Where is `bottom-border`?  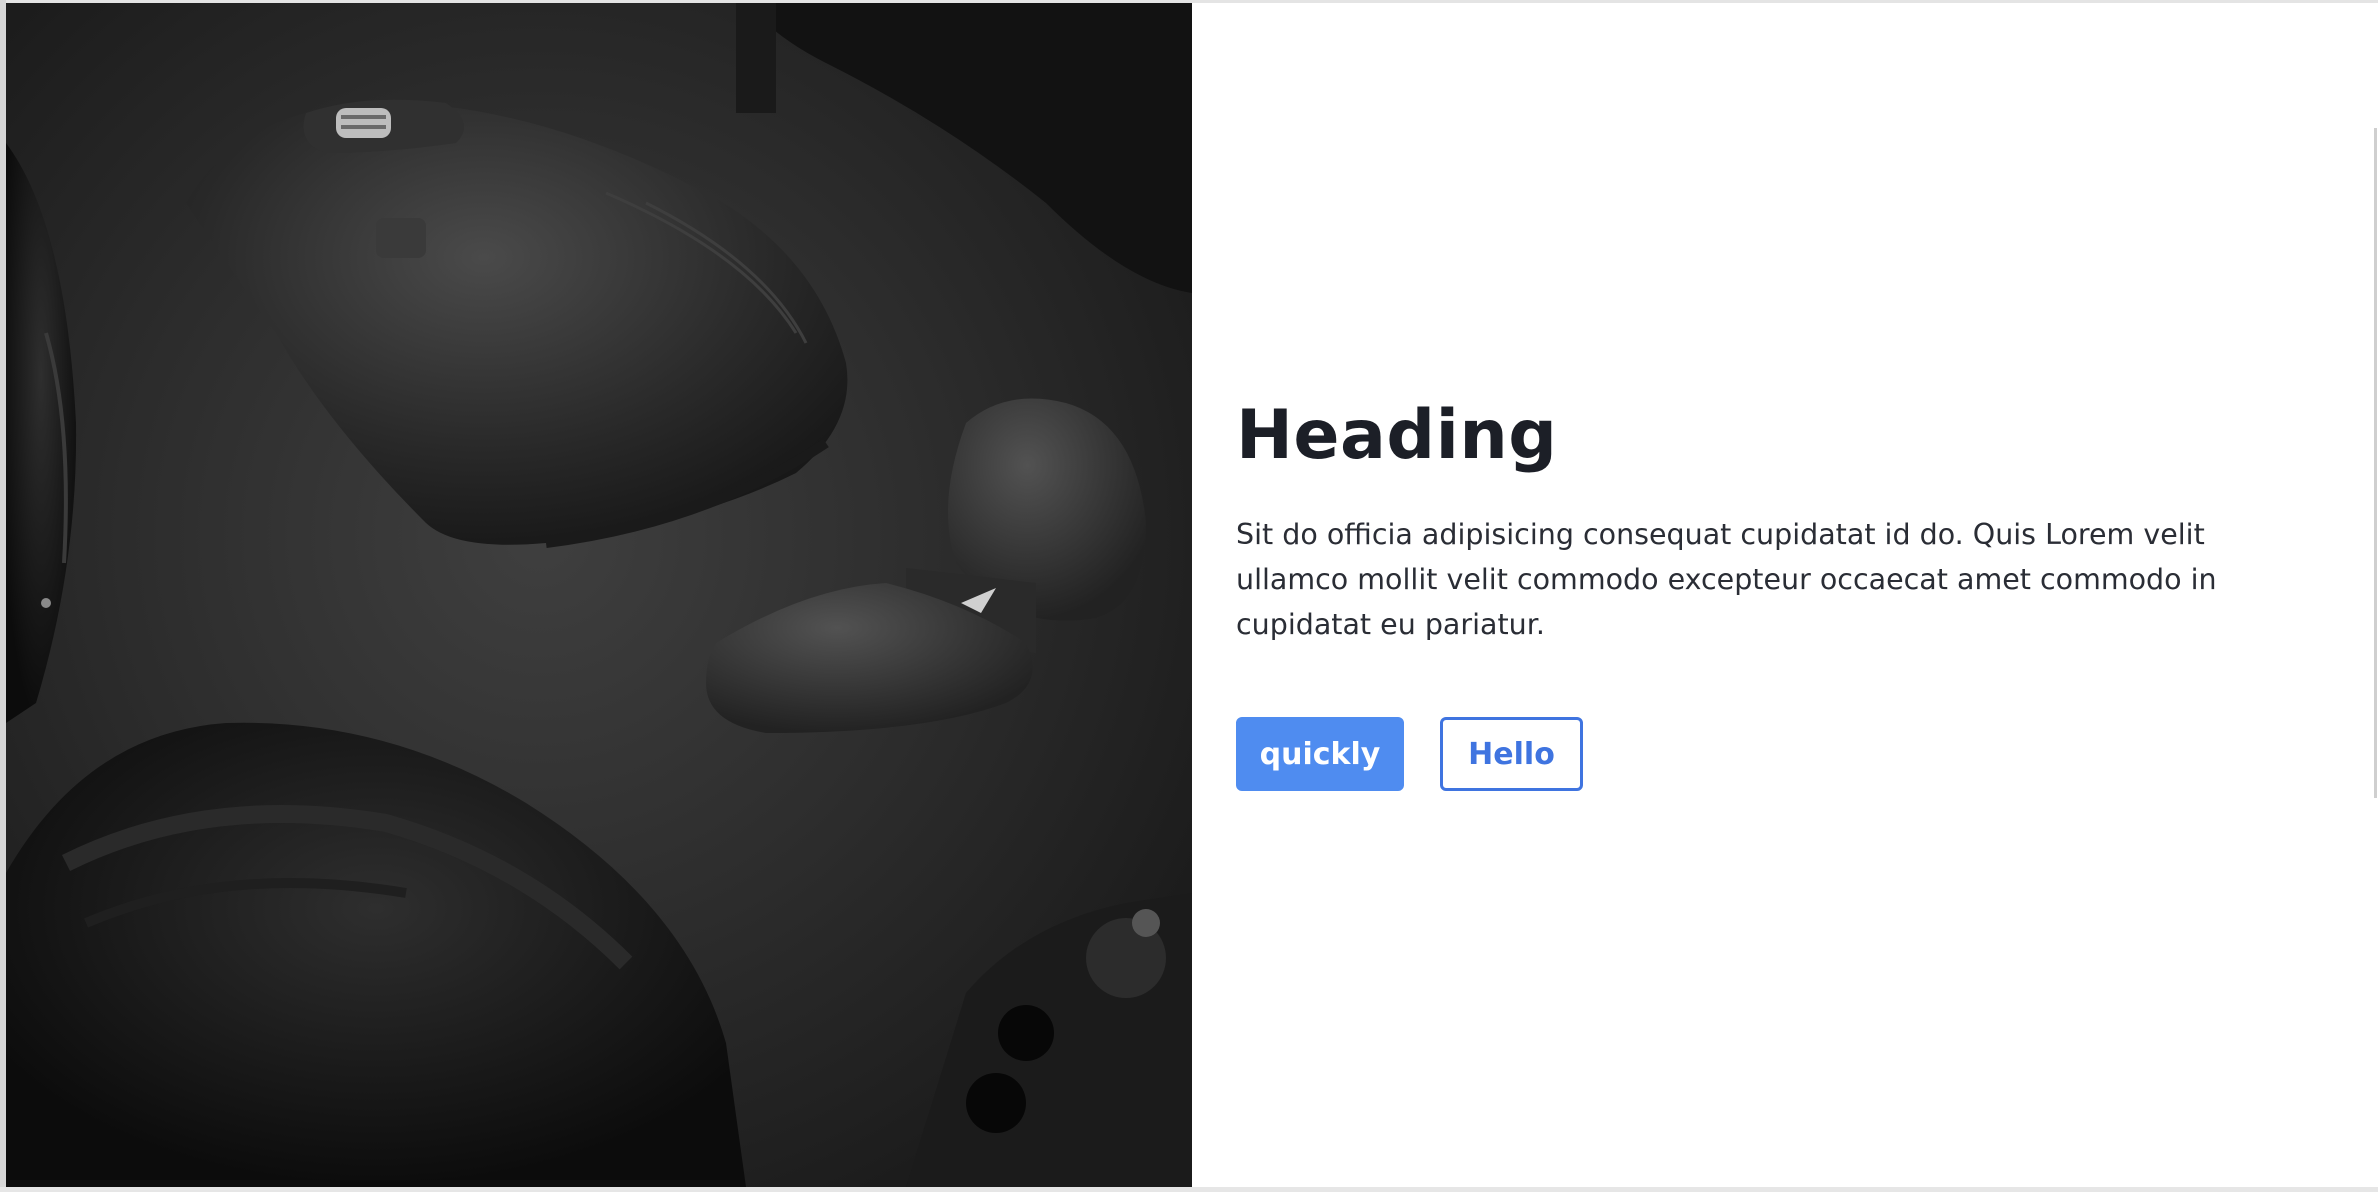
bottom-border is located at coordinates (1189, 1189).